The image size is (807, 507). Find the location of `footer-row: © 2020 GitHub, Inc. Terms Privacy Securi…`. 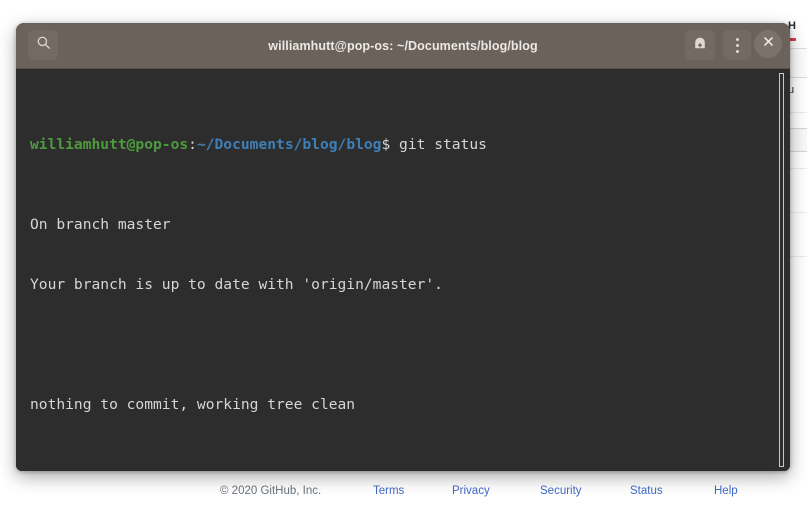

footer-row: © 2020 GitHub, Inc. Terms Privacy Securi… is located at coordinates (403, 490).